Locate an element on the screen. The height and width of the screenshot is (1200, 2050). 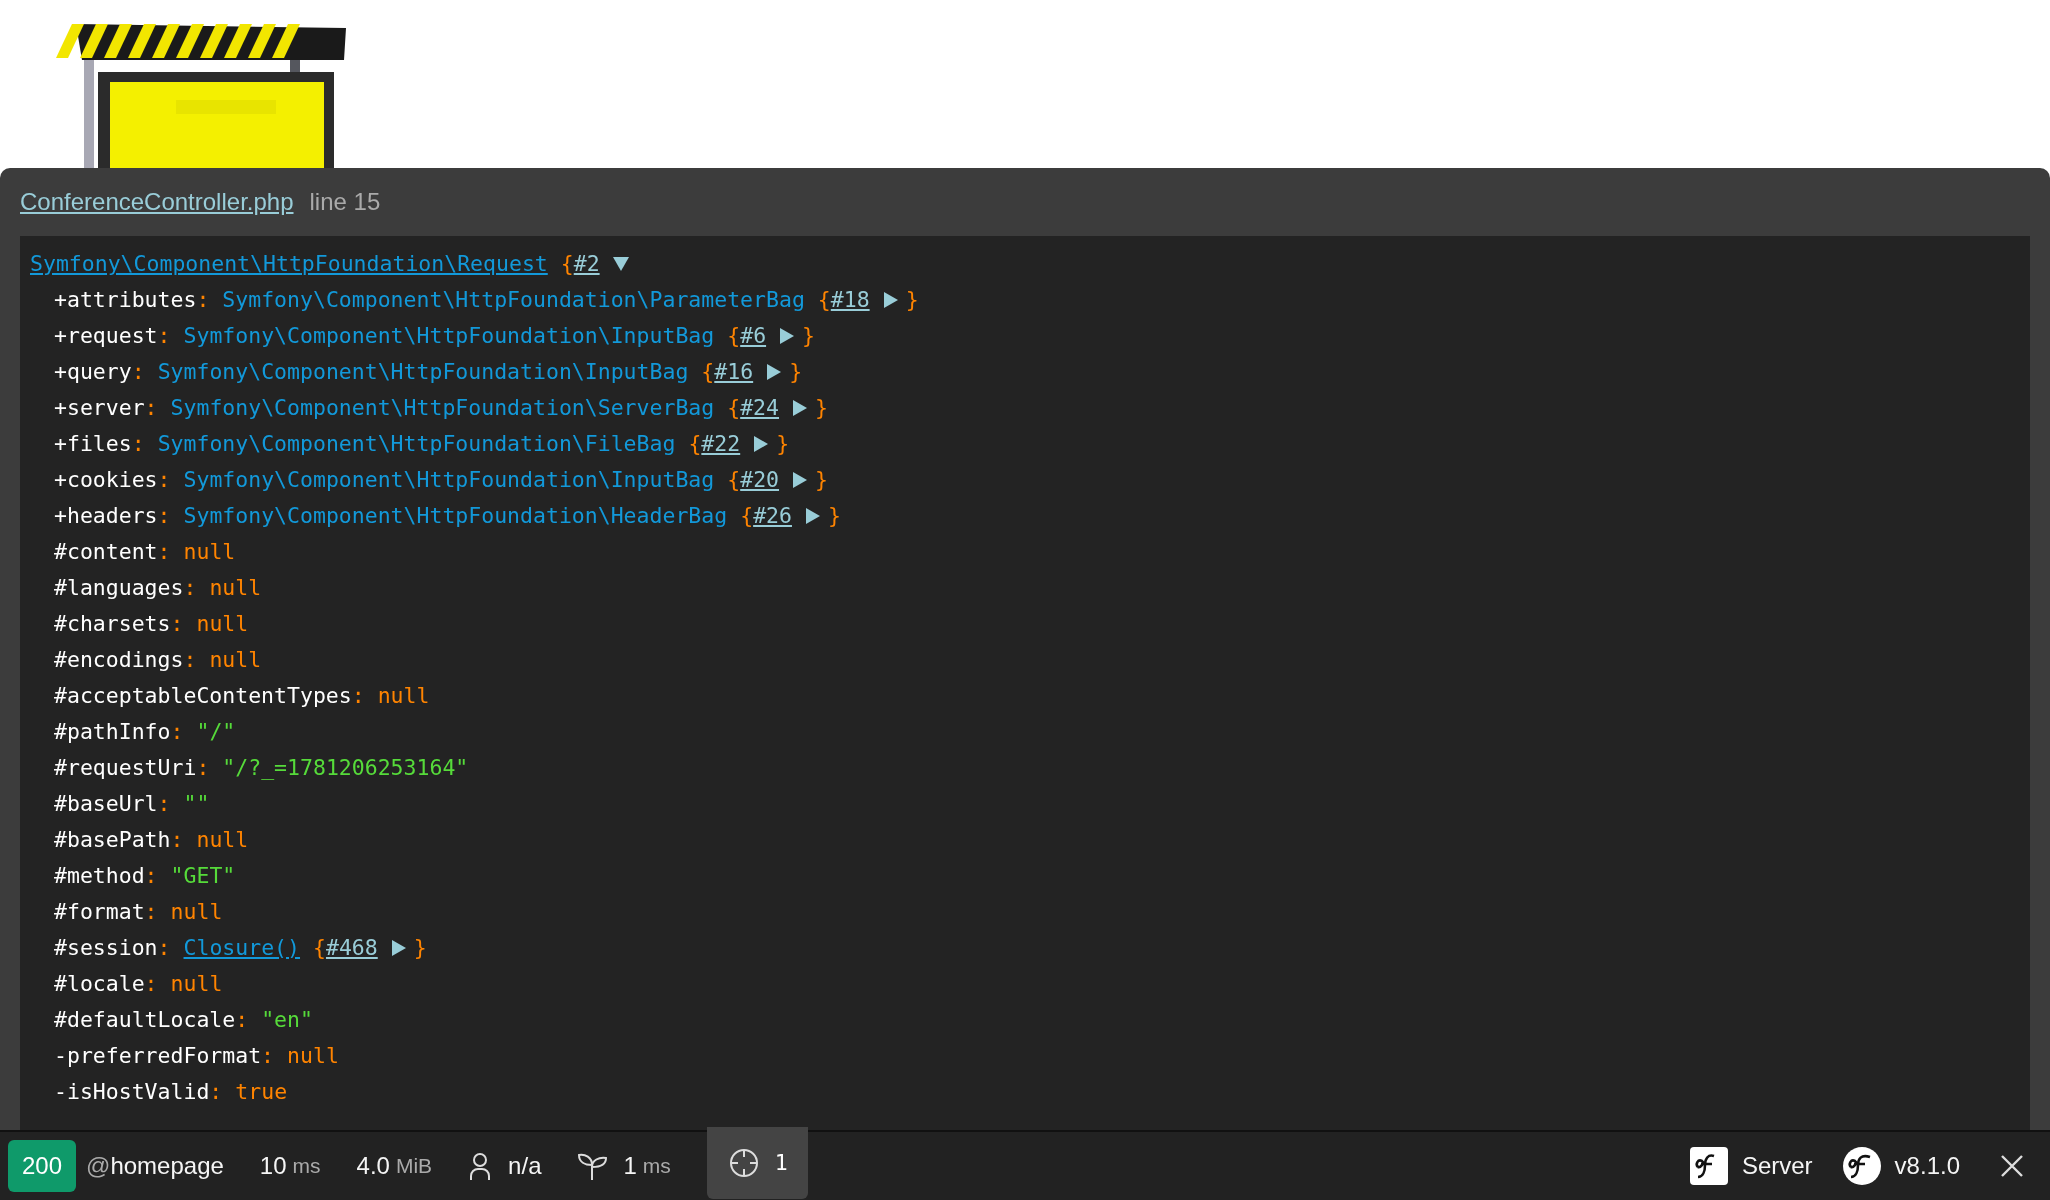
unit: MiB is located at coordinates (414, 1166).